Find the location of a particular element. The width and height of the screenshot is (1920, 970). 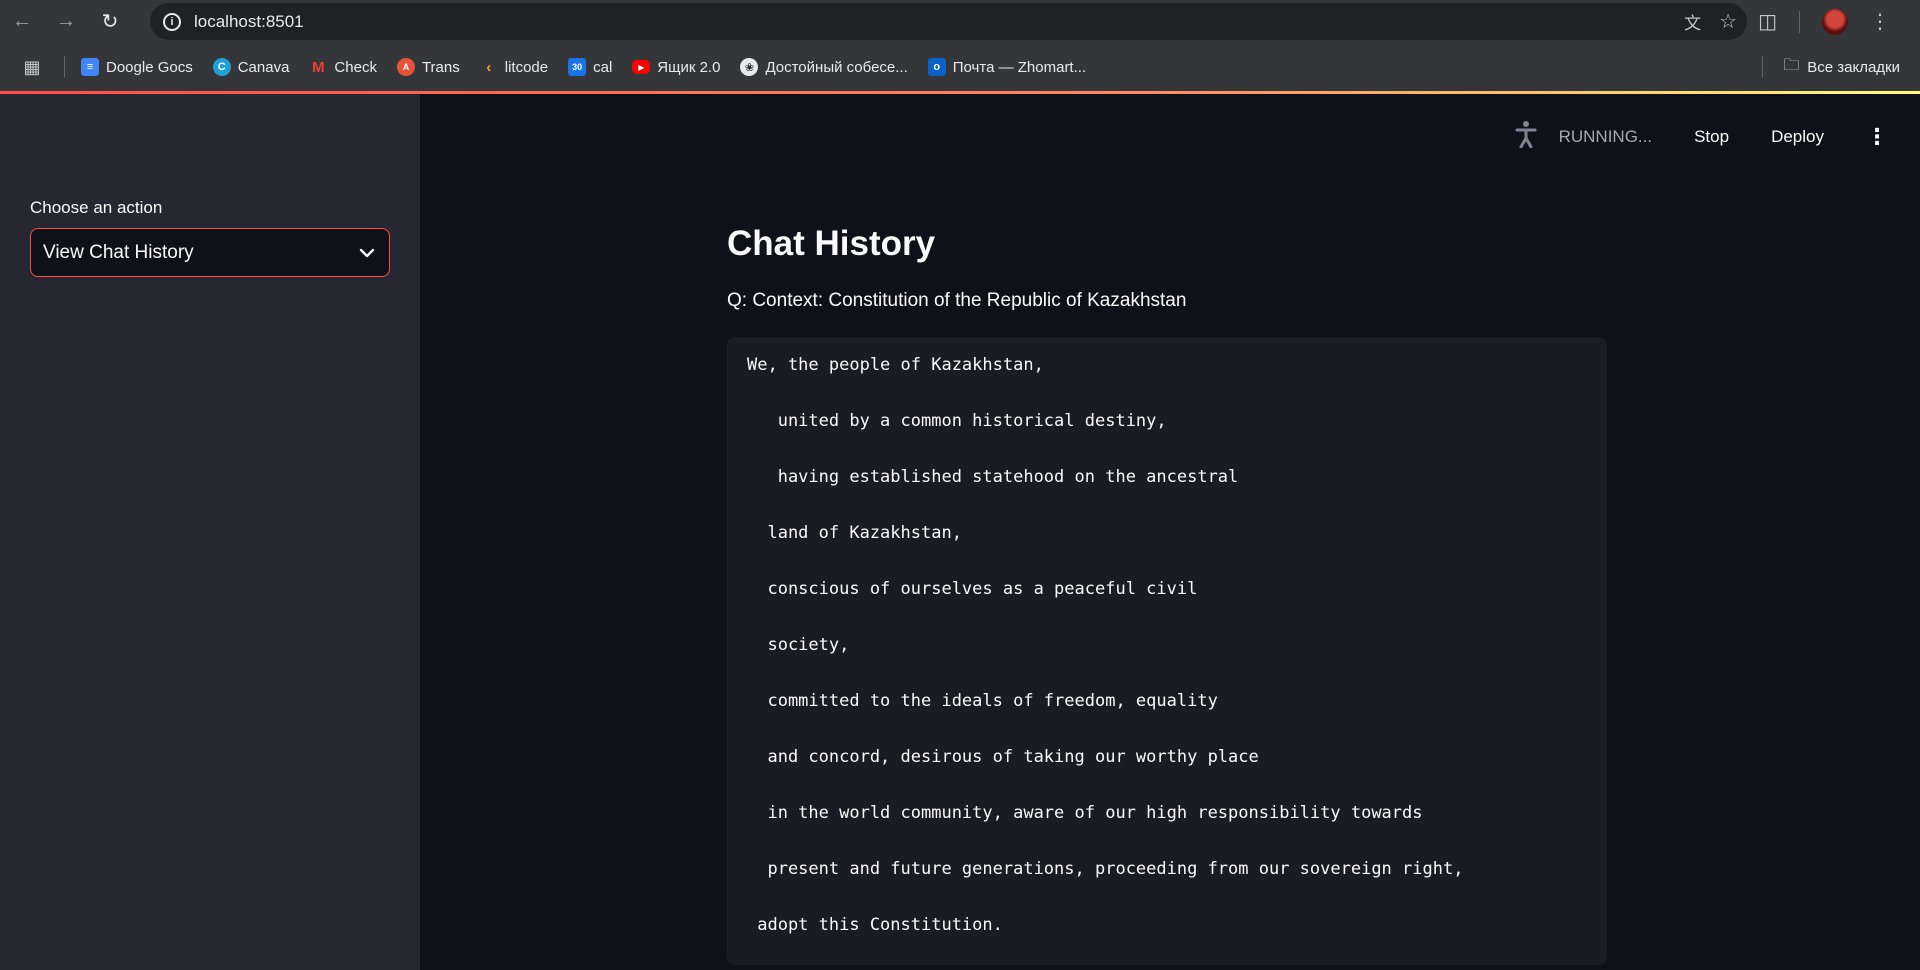

bookmark-label: cal is located at coordinates (603, 67).